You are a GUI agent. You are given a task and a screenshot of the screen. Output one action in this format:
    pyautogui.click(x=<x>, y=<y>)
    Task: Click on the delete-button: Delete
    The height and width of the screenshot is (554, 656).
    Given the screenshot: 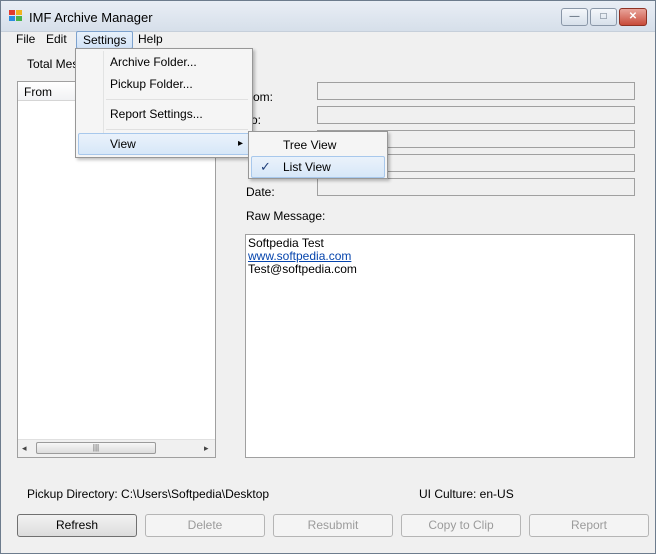 What is the action you would take?
    pyautogui.click(x=205, y=525)
    